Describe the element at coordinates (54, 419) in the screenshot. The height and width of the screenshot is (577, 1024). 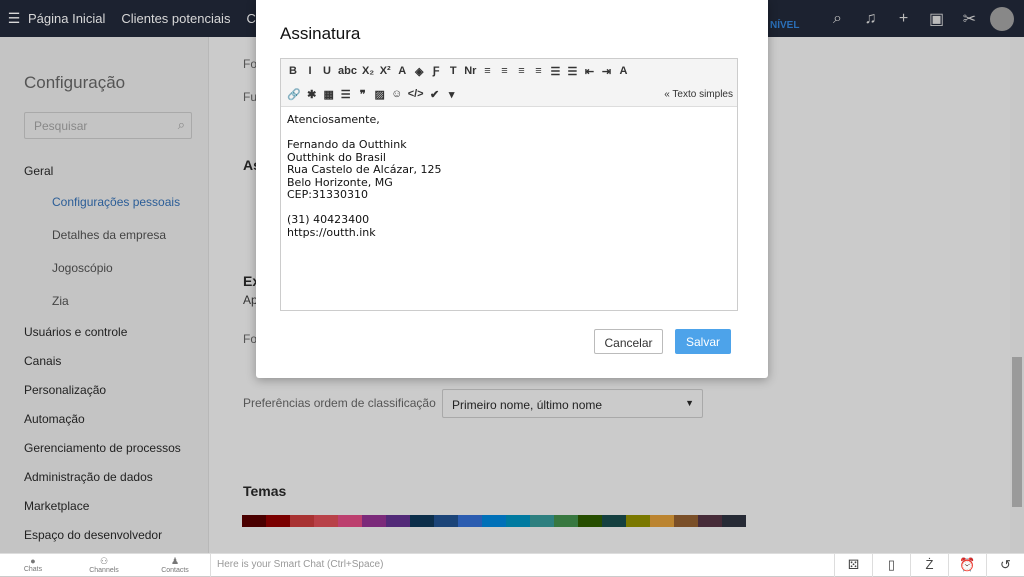
I see `sidebar-item-automation: Automação` at that location.